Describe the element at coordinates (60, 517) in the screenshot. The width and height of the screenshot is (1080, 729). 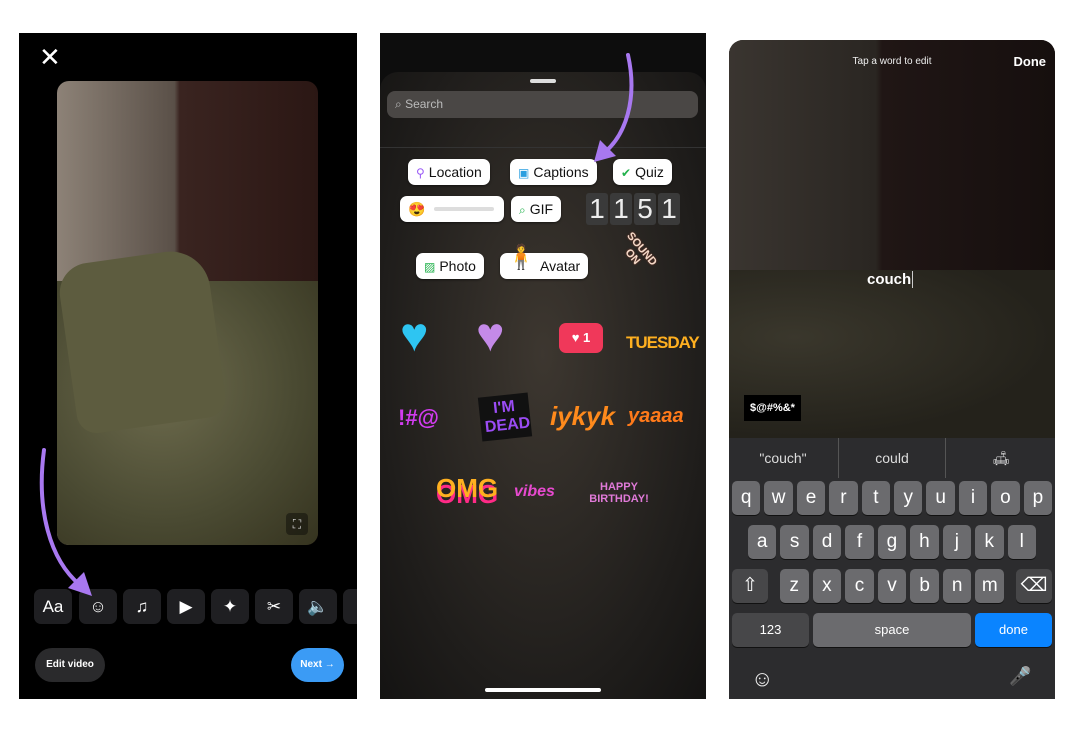
I see `arrow-to-sticker-tool` at that location.